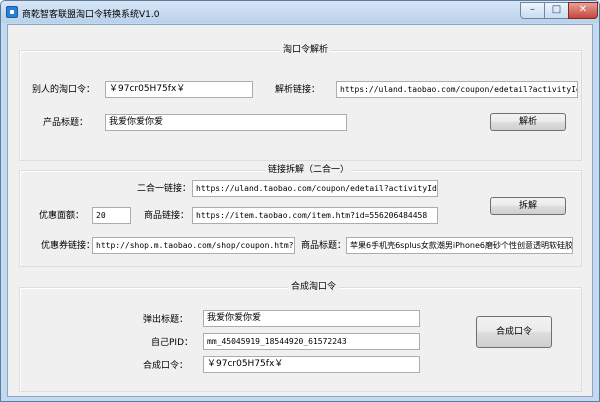  Describe the element at coordinates (528, 122) in the screenshot. I see `parse-button: 解析` at that location.